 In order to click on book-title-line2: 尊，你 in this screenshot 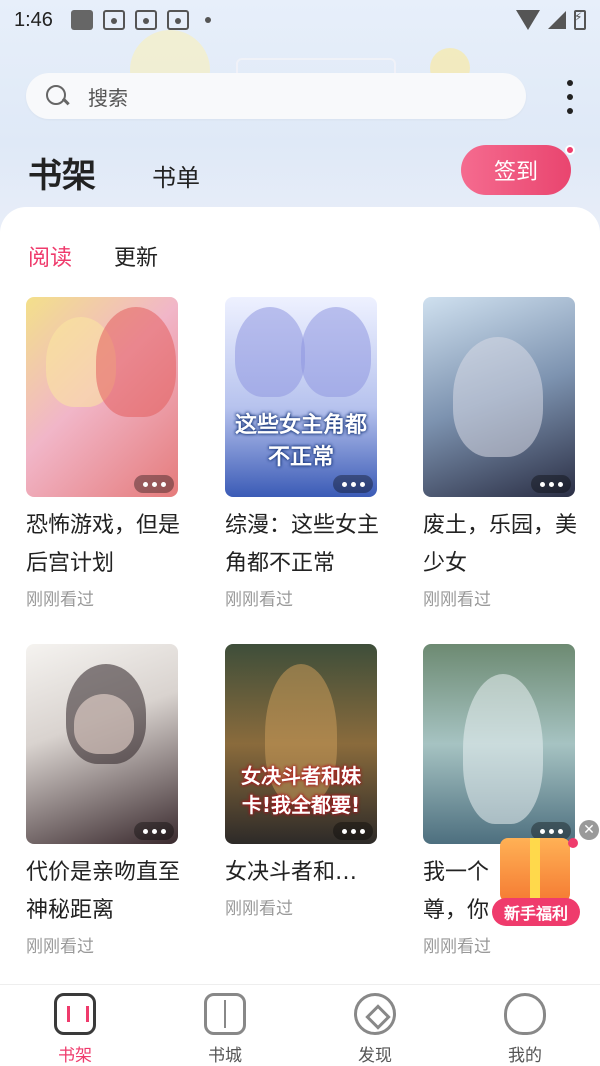, I will do `click(456, 910)`.